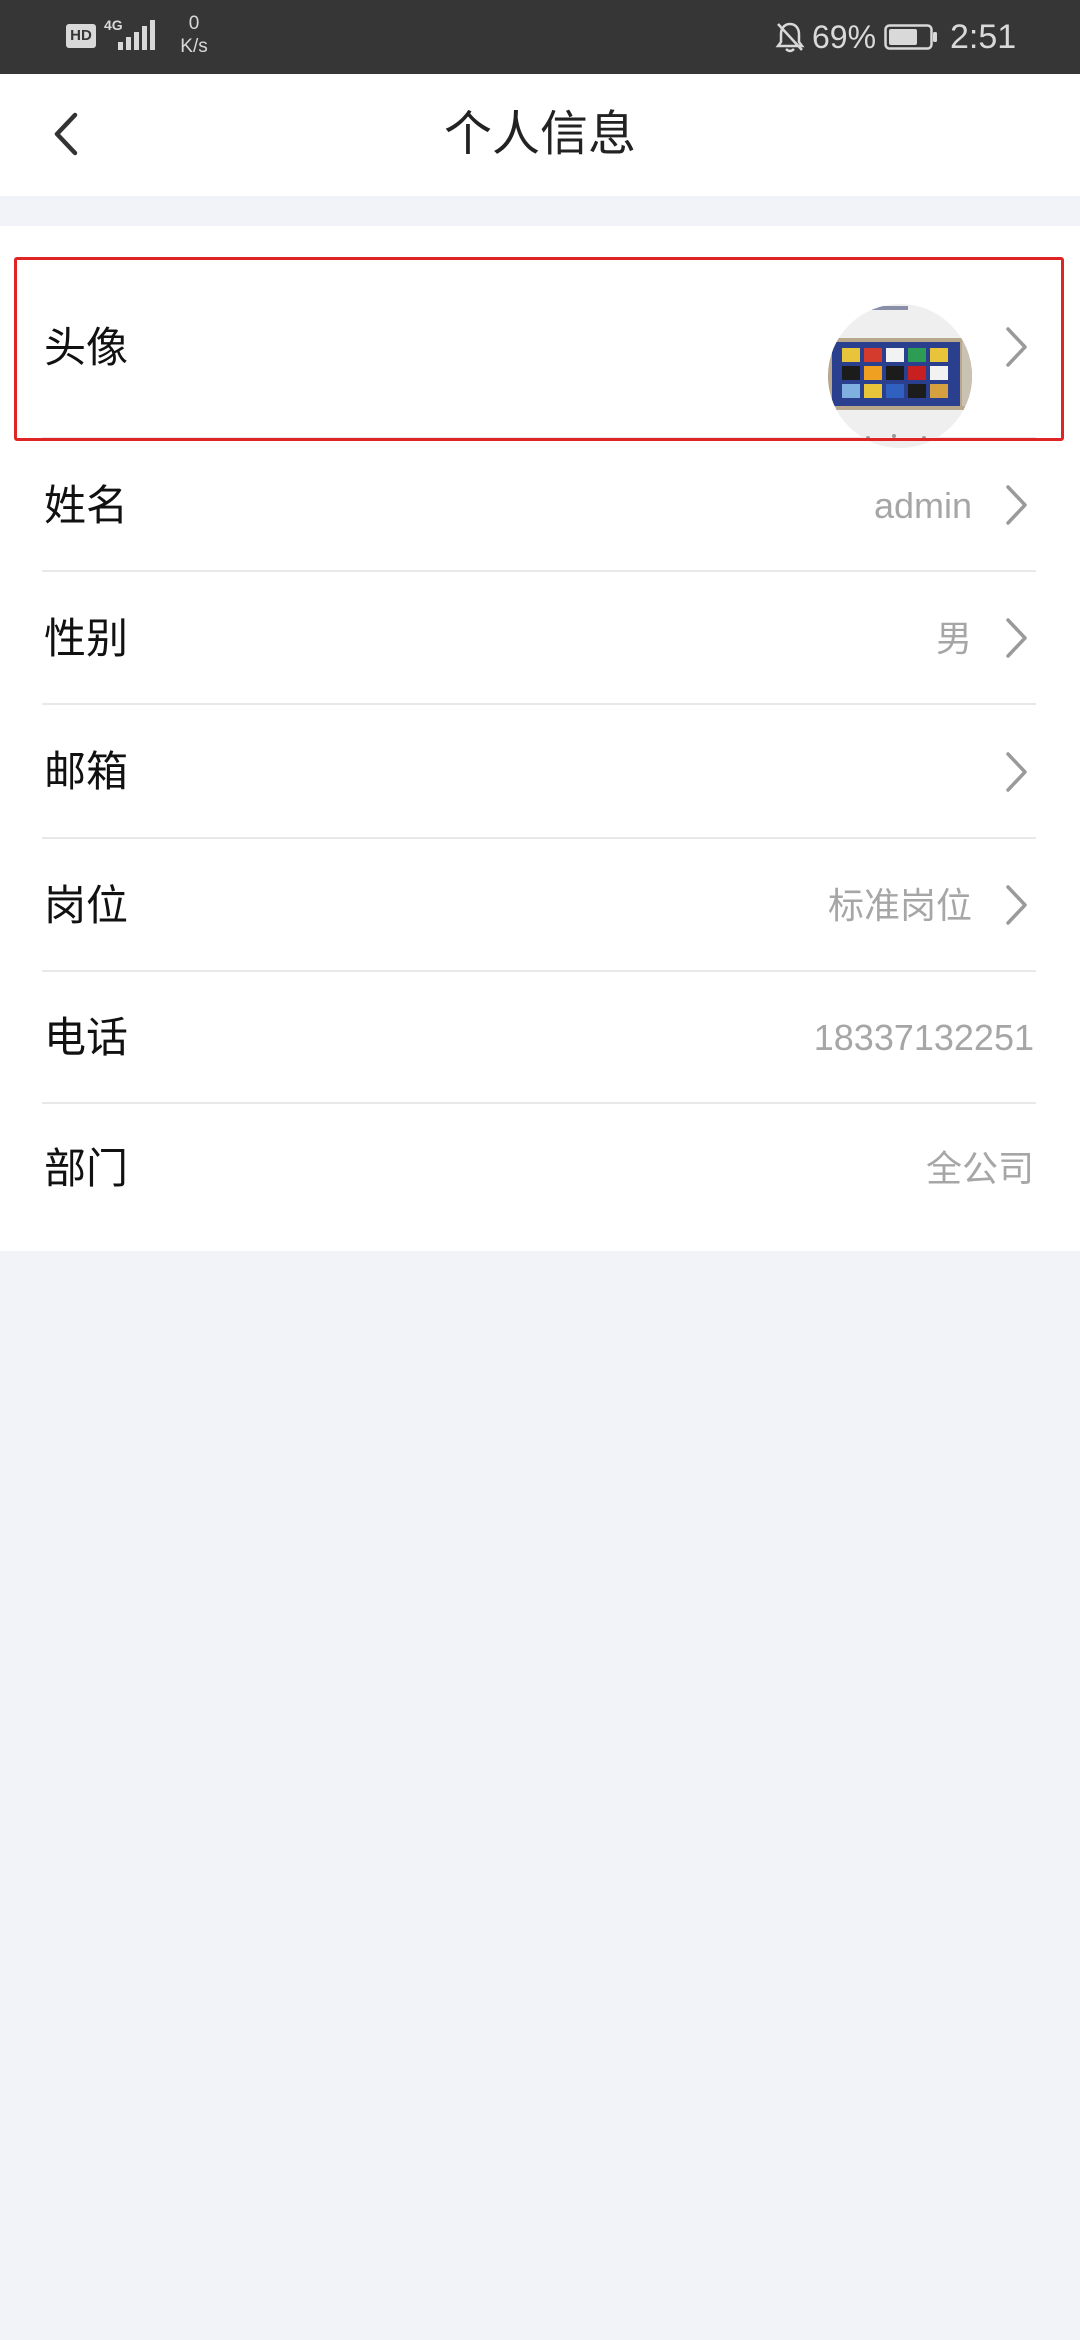 The image size is (1080, 2340). Describe the element at coordinates (539, 1169) in the screenshot. I see `department-row: 部门 全公司` at that location.